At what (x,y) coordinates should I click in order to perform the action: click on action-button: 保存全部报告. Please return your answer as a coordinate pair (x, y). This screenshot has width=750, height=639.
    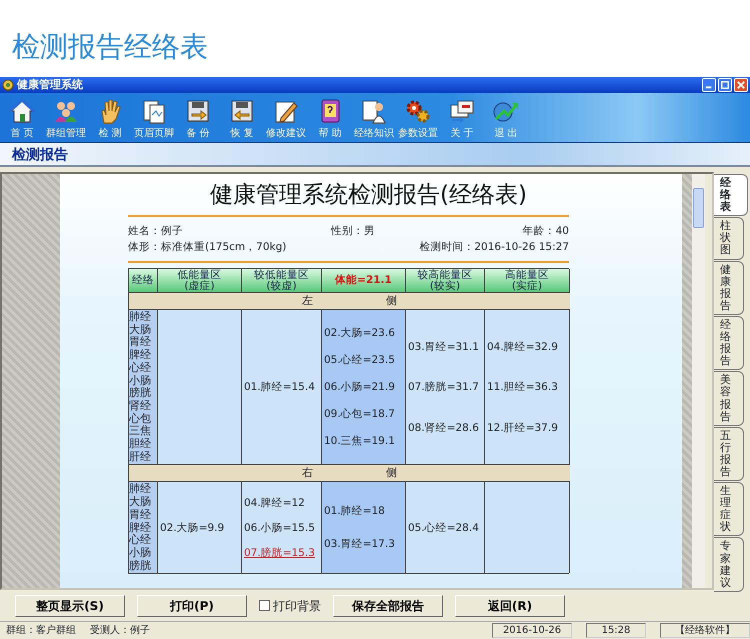
    Looking at the image, I should click on (388, 605).